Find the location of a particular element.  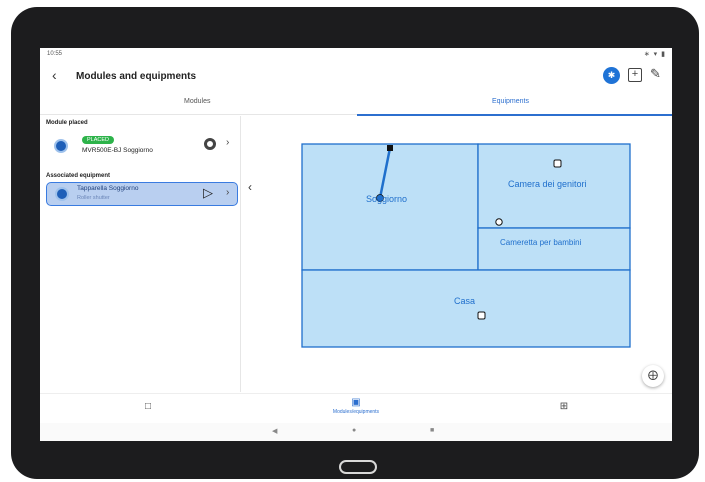

room-casa is located at coordinates (466, 308).